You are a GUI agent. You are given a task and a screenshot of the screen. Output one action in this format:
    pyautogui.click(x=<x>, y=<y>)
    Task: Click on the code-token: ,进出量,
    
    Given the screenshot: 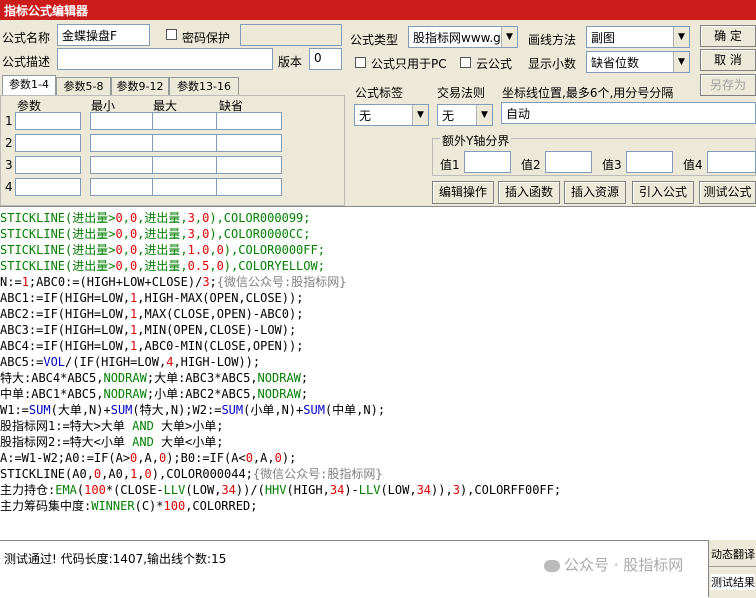 What is the action you would take?
    pyautogui.click(x=162, y=218)
    